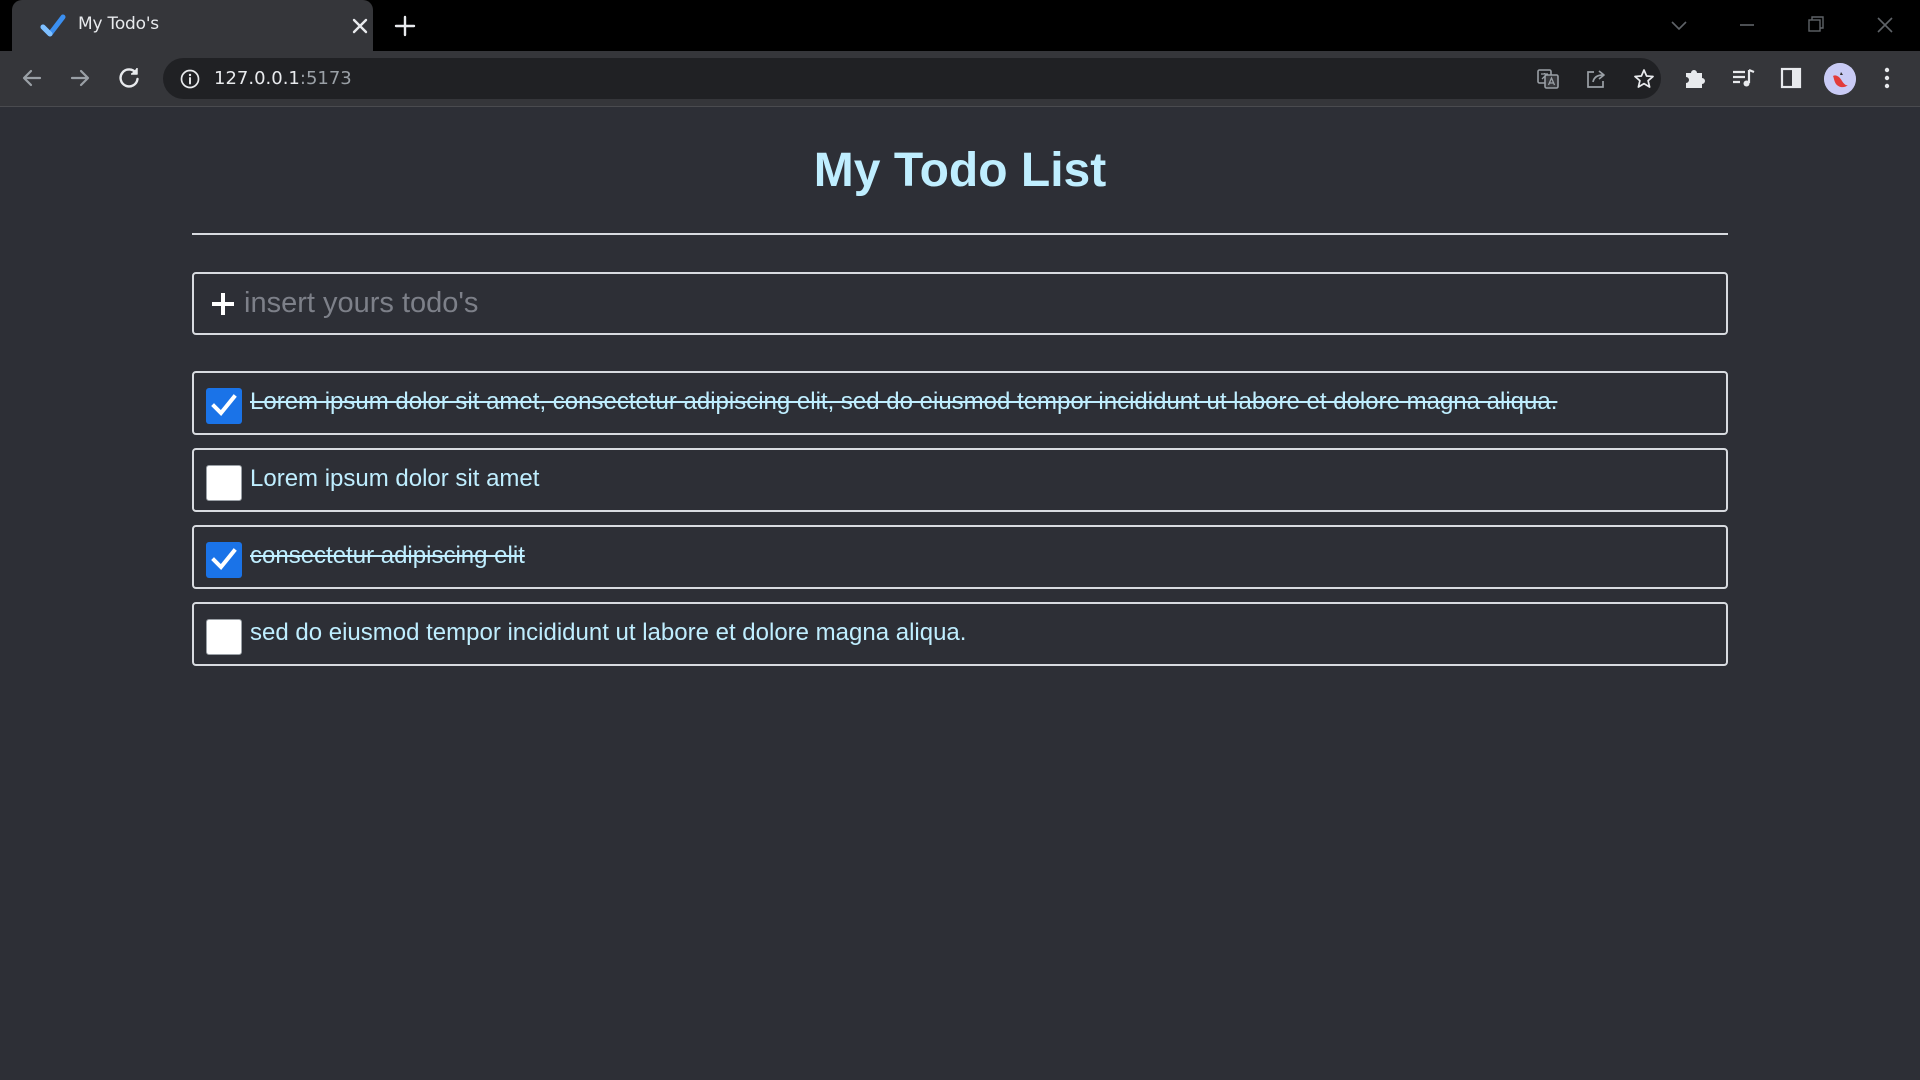 The height and width of the screenshot is (1080, 1920). Describe the element at coordinates (360, 26) in the screenshot. I see `close-icon` at that location.